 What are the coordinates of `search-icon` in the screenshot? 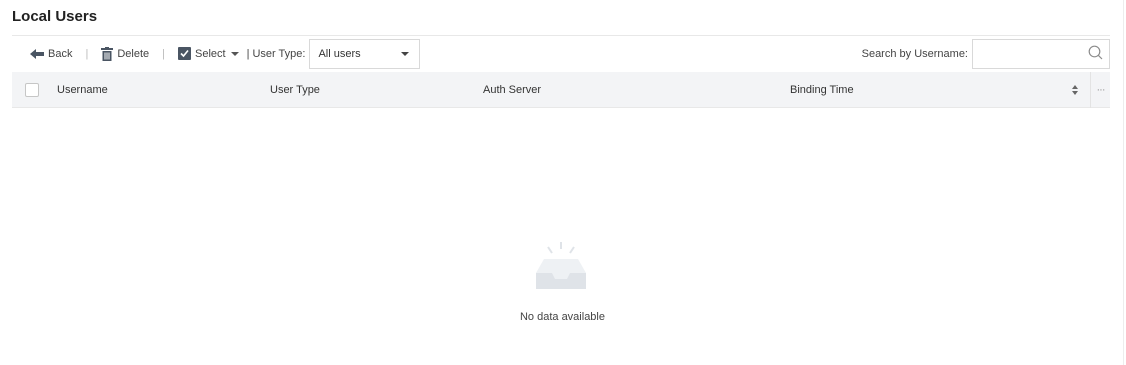 It's located at (1095, 54).